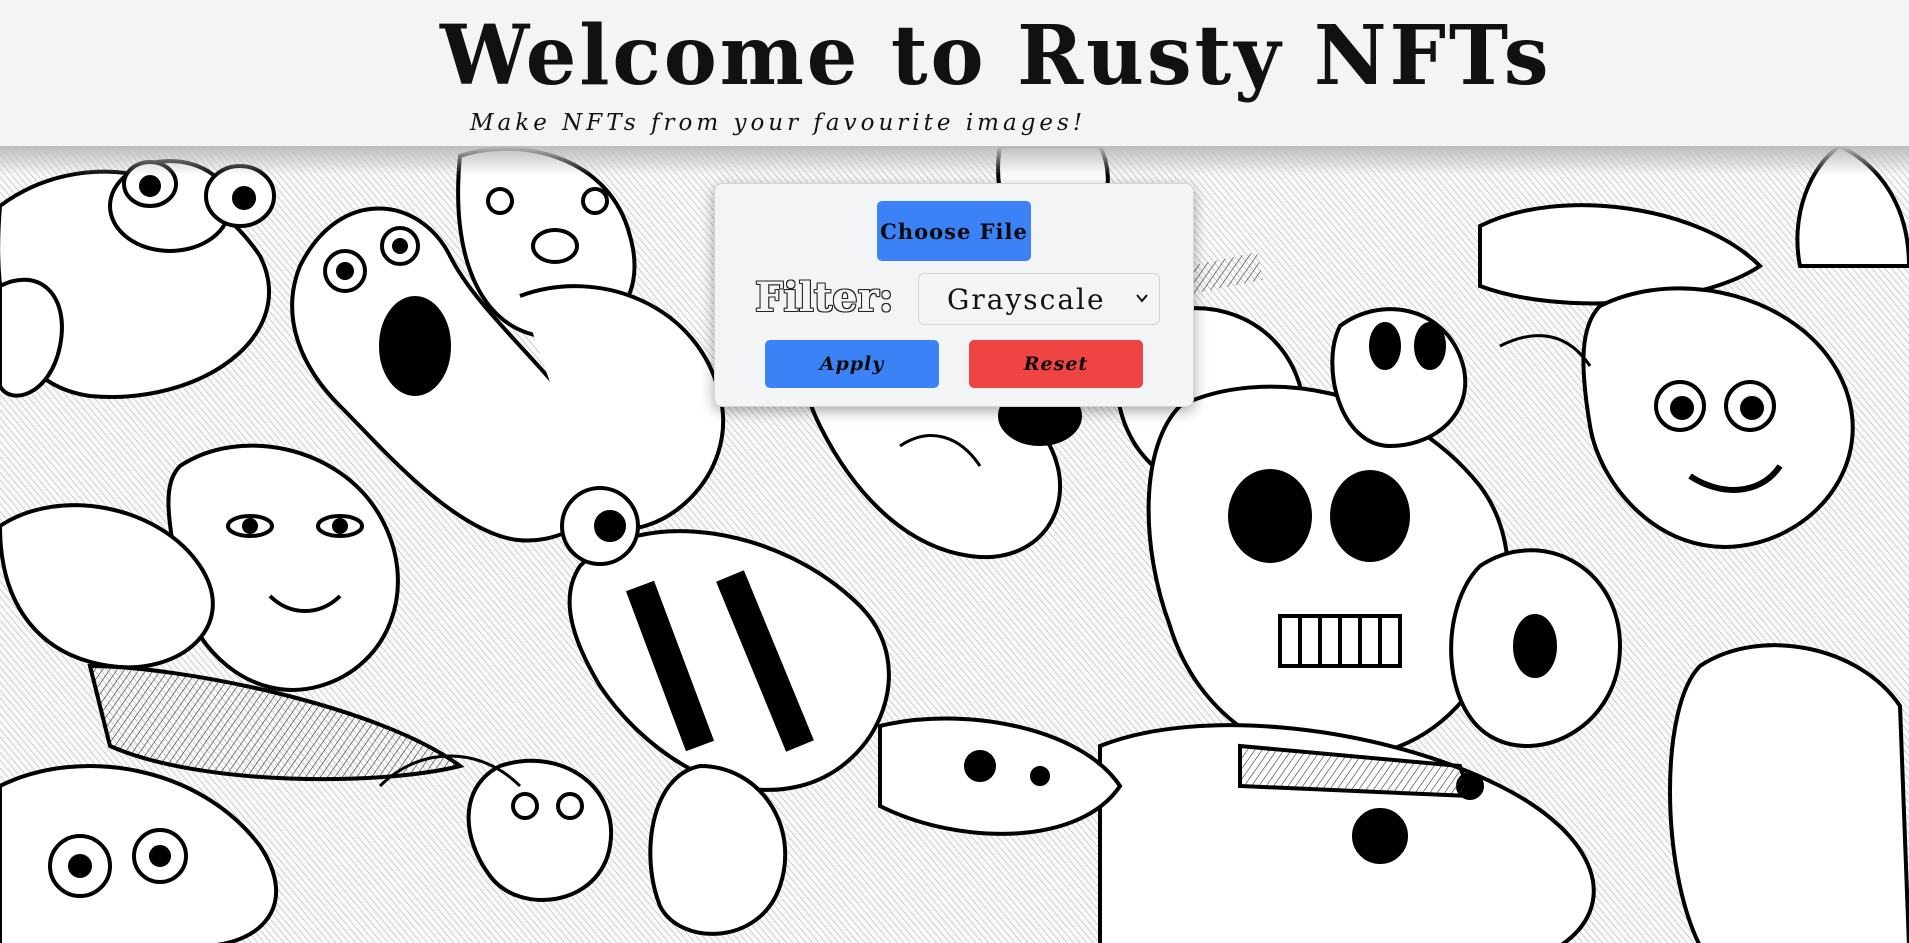 Image resolution: width=1909 pixels, height=943 pixels. I want to click on filter-selected-value: Grayscale, so click(1026, 299).